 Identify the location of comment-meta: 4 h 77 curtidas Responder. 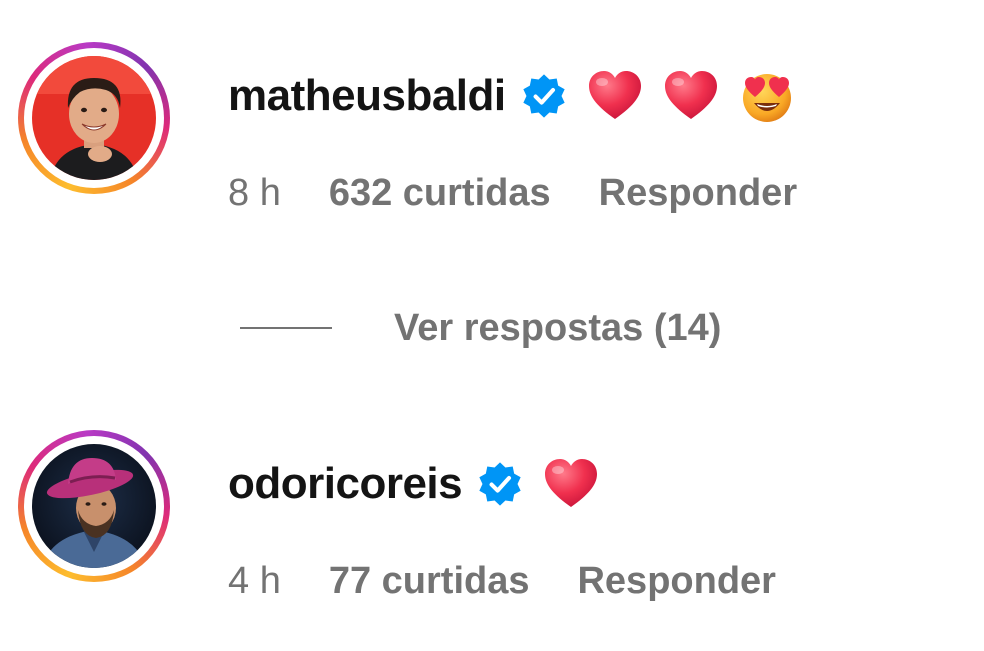
(502, 581).